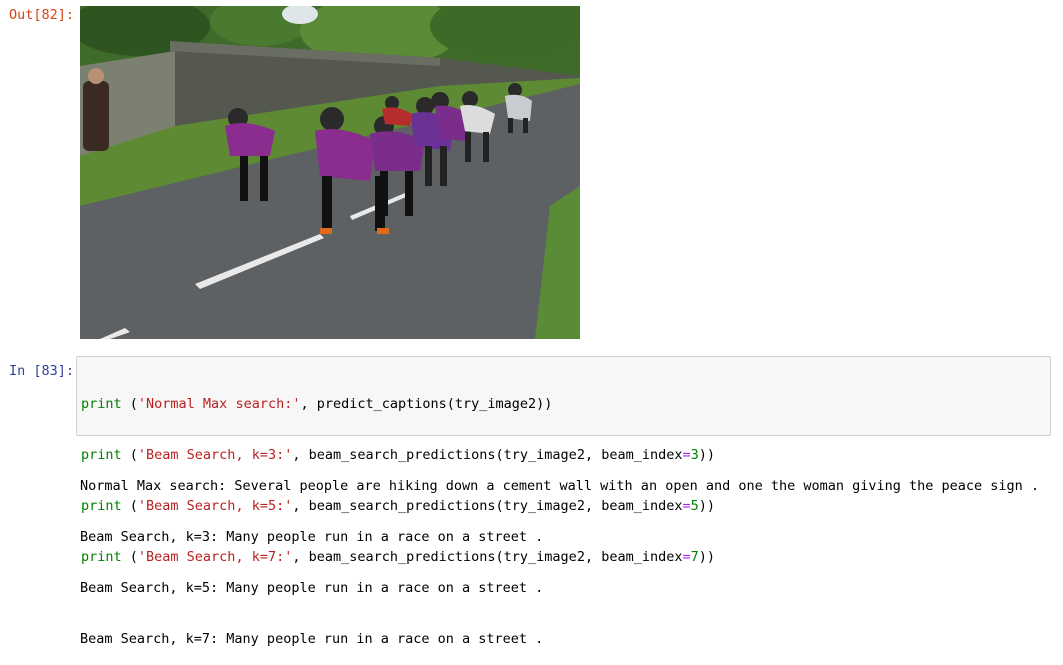 The image size is (1063, 665). What do you see at coordinates (41, 371) in the screenshot?
I see `in-prompt: In [83]:` at bounding box center [41, 371].